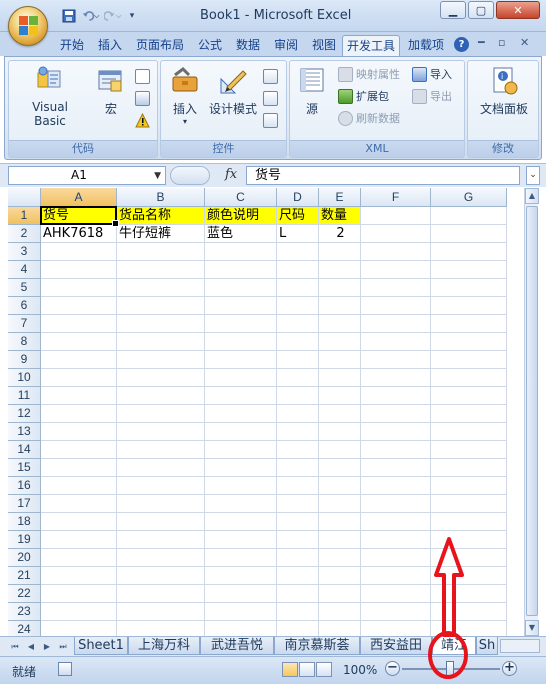 The height and width of the screenshot is (684, 546). What do you see at coordinates (161, 234) in the screenshot?
I see `cell: 牛仔短裤` at bounding box center [161, 234].